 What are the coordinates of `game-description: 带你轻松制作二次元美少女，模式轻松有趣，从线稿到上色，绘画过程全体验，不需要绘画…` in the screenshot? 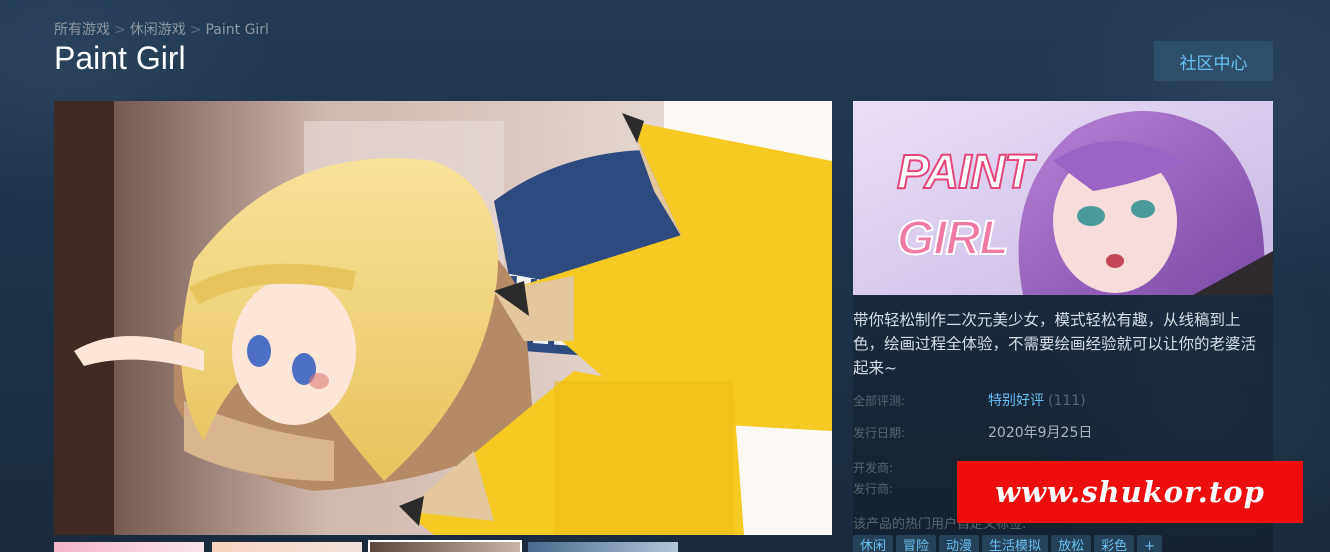 It's located at (1055, 344).